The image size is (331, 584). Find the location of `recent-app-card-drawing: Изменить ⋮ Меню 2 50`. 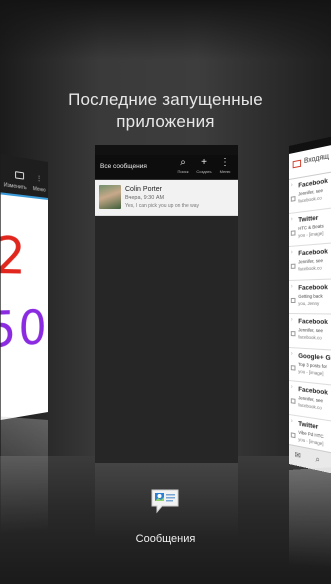

recent-app-card-drawing: Изменить ⋮ Меню 2 50 is located at coordinates (24, 287).